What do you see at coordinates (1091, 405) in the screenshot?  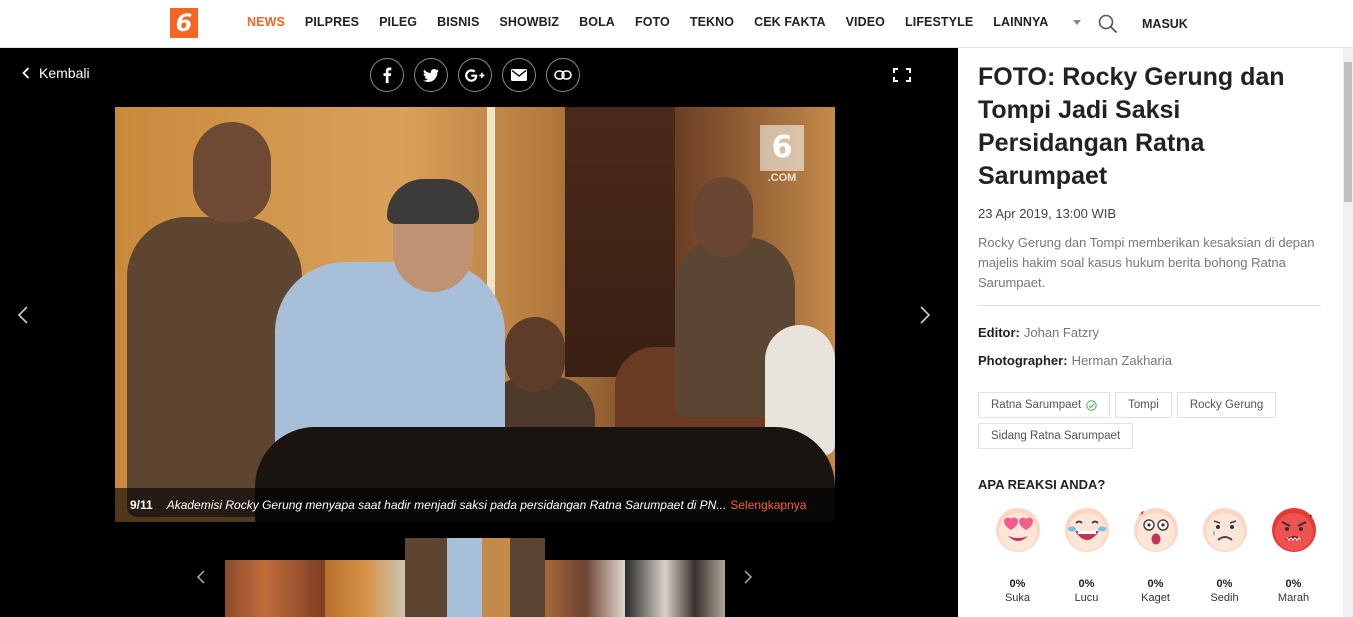 I see `verified-check-icon` at bounding box center [1091, 405].